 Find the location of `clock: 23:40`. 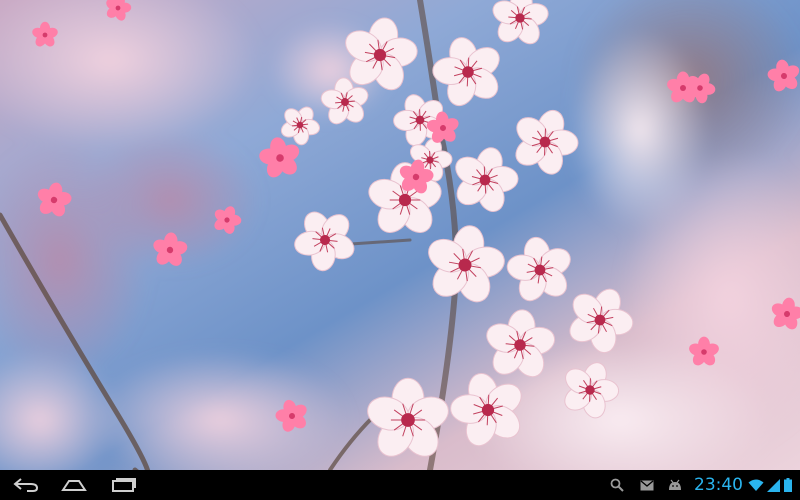

clock: 23:40 is located at coordinates (718, 485).